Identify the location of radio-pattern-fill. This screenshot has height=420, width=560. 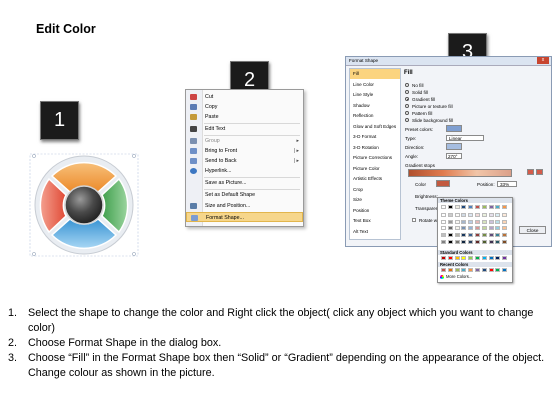
(407, 113).